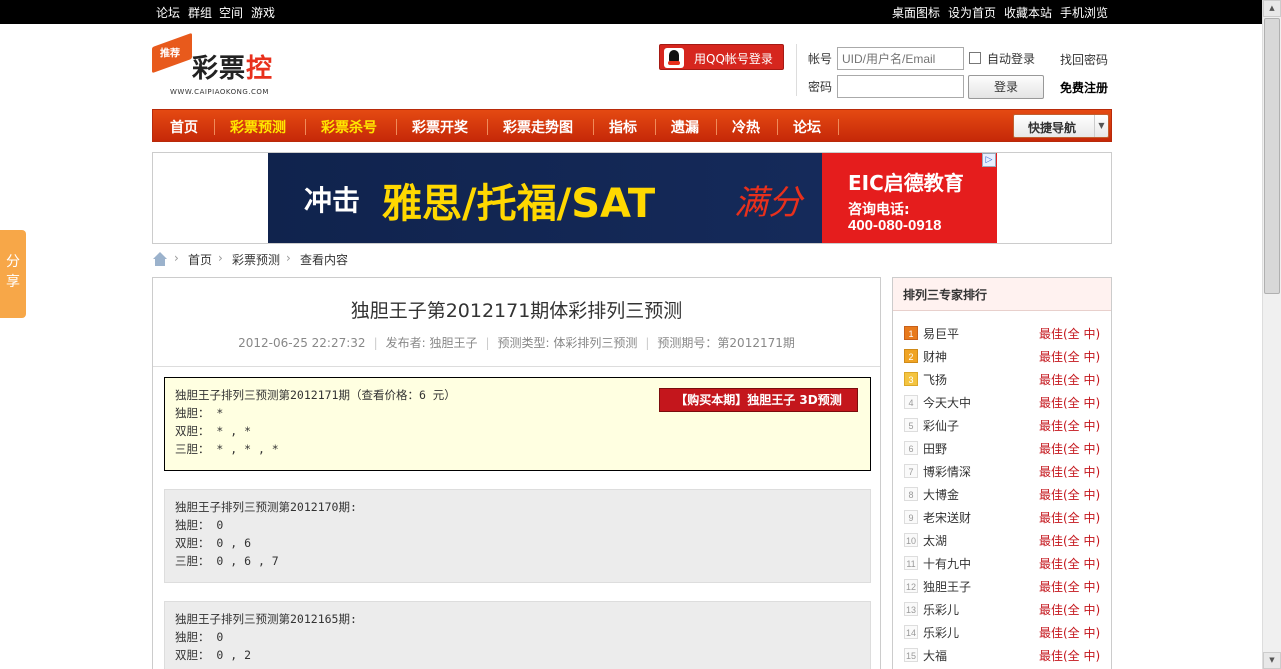 The image size is (1281, 669). What do you see at coordinates (1002, 402) in the screenshot?
I see `expert-rank-item: 4 今天大中 最佳(全 中)` at bounding box center [1002, 402].